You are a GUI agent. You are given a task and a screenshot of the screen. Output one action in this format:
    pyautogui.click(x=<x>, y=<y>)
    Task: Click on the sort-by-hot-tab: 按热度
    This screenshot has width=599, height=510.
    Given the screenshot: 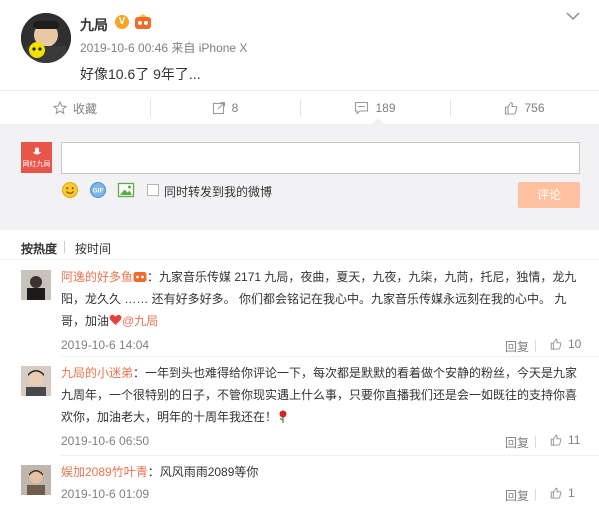 What is the action you would take?
    pyautogui.click(x=39, y=248)
    